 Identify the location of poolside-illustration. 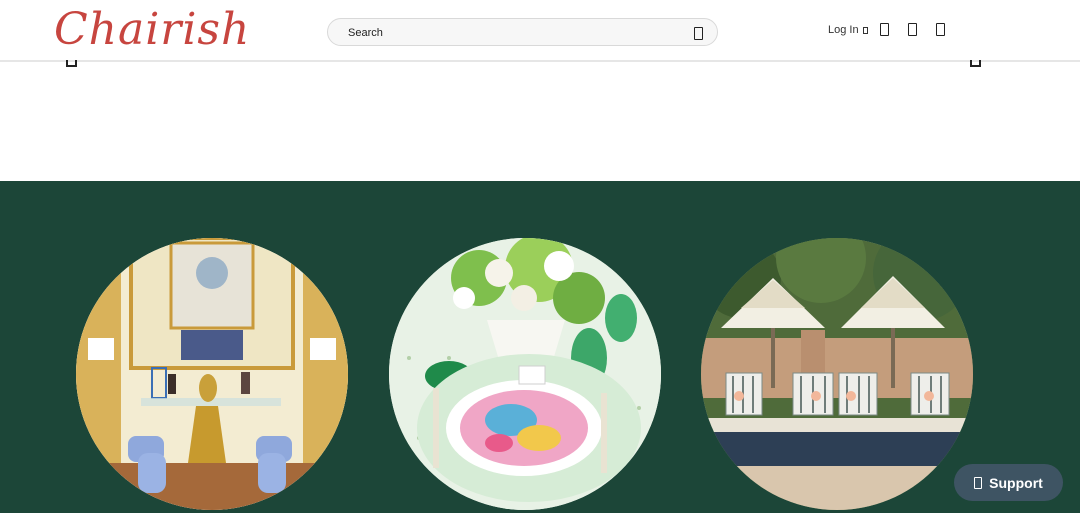
(837, 374).